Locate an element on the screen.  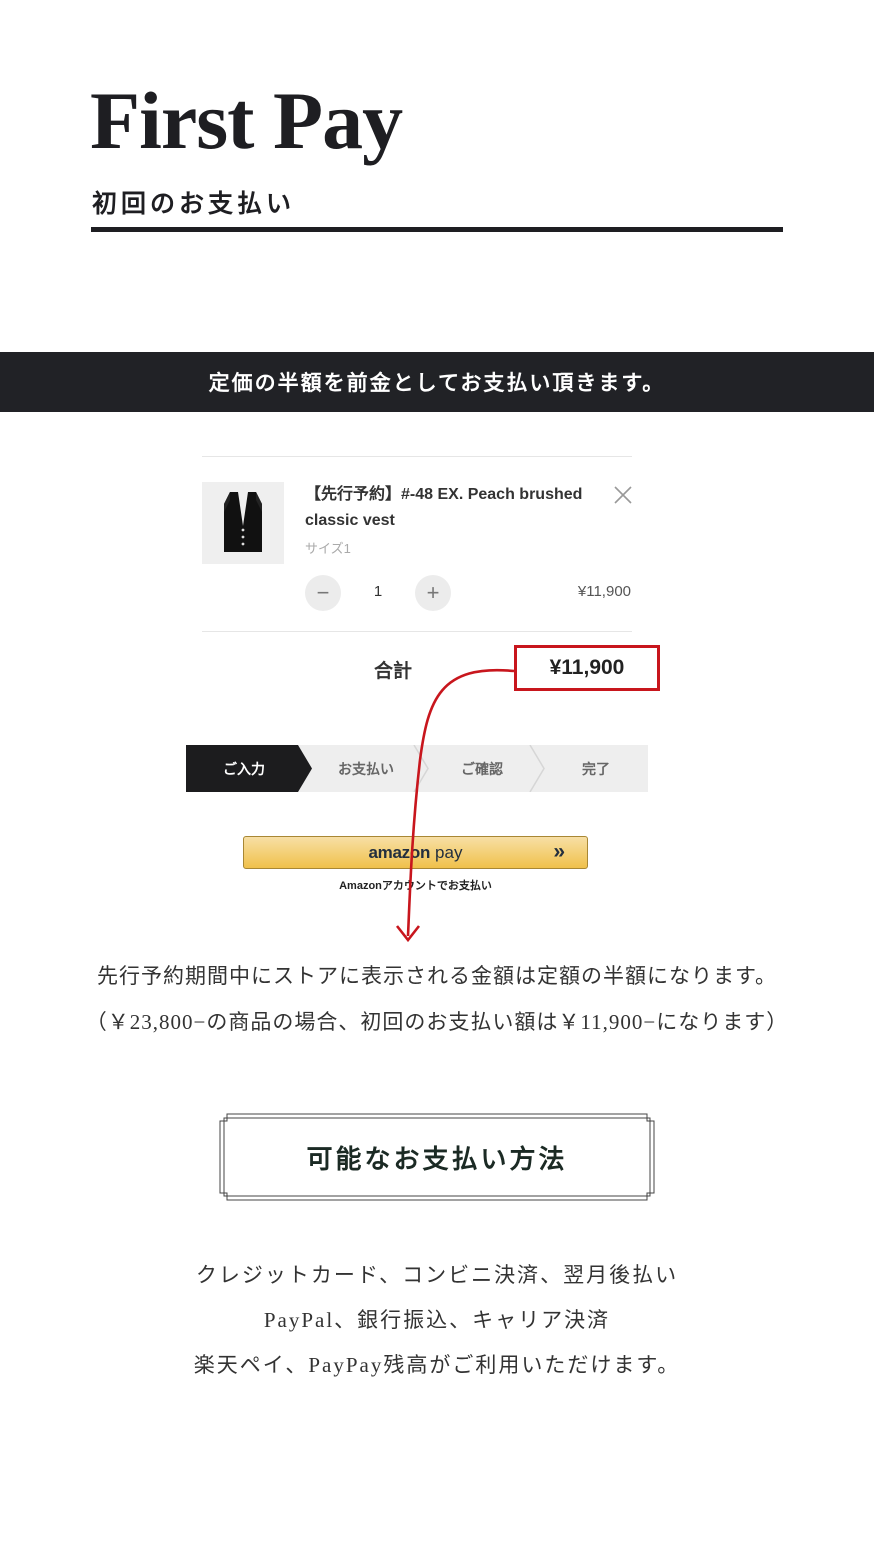
product-image is located at coordinates (243, 523).